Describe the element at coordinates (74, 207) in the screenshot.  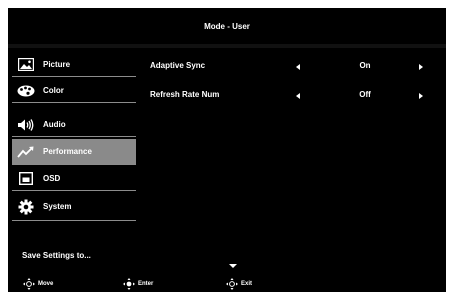
I see `sidebar-item-system: System` at that location.